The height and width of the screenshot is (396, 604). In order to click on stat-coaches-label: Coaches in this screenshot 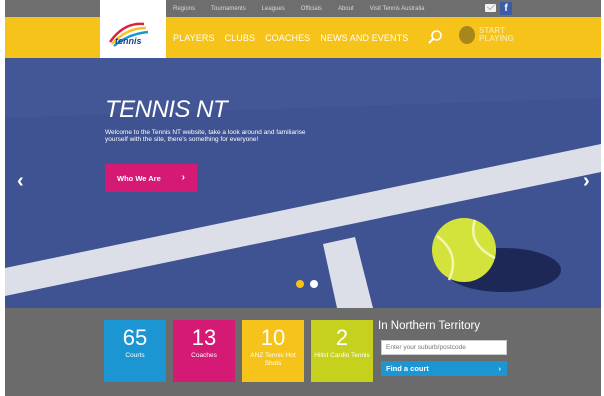, I will do `click(204, 355)`.